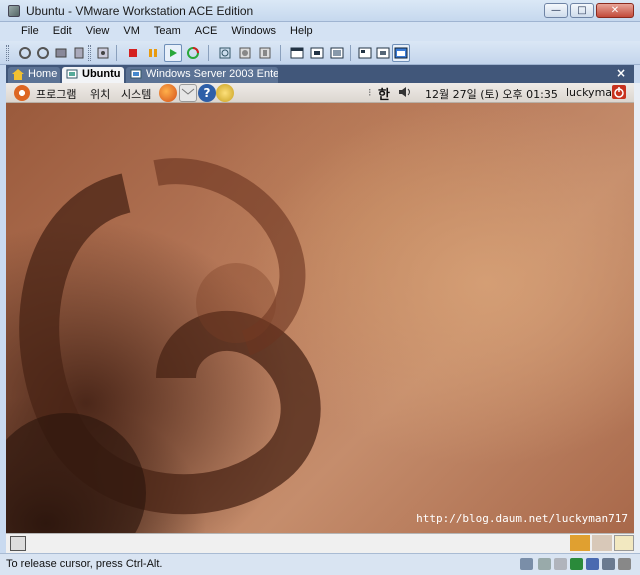 This screenshot has height=575, width=640. Describe the element at coordinates (188, 93) in the screenshot. I see `mail-icon` at that location.